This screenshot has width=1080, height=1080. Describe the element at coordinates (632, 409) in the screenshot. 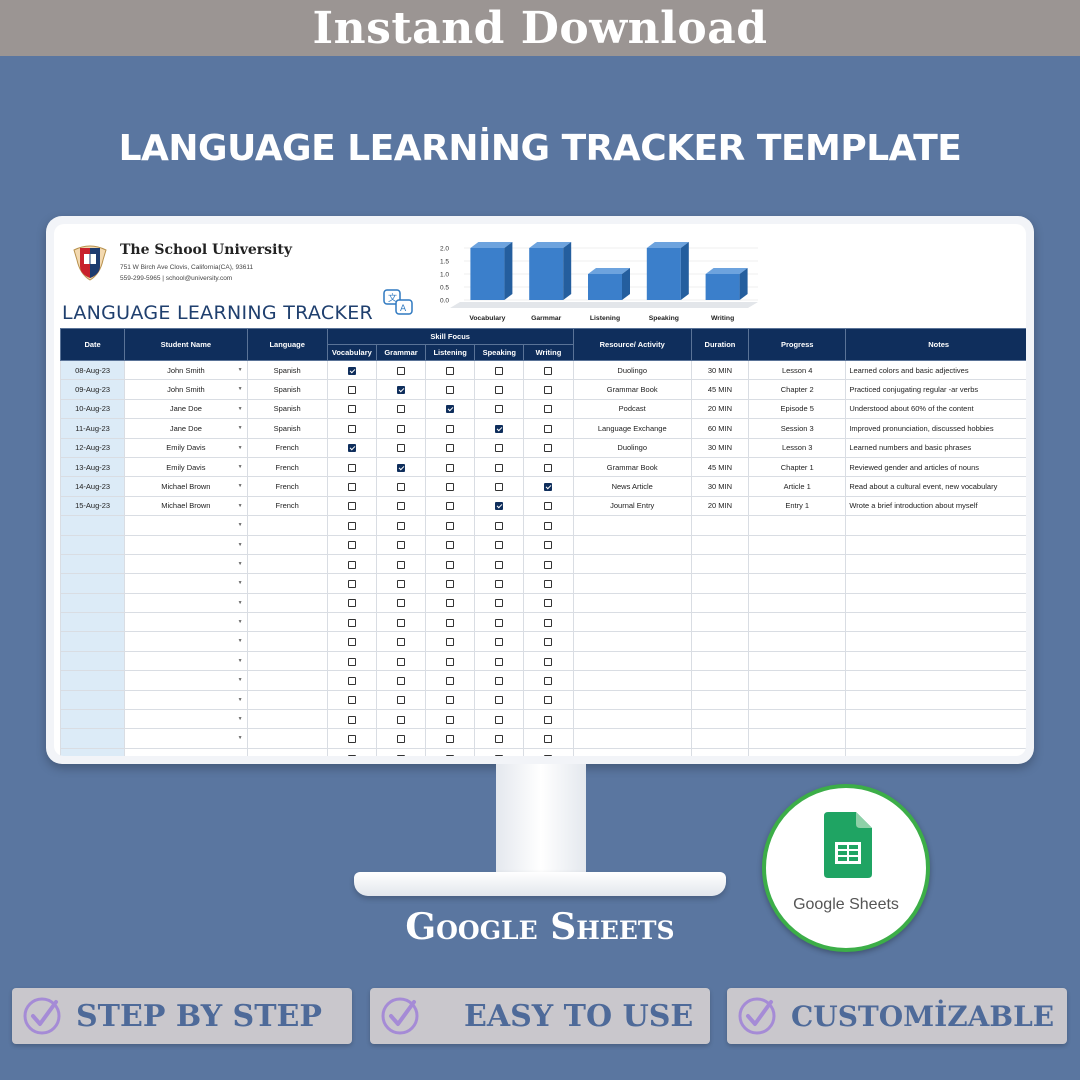

I see `resource-cell: Podcast` at that location.